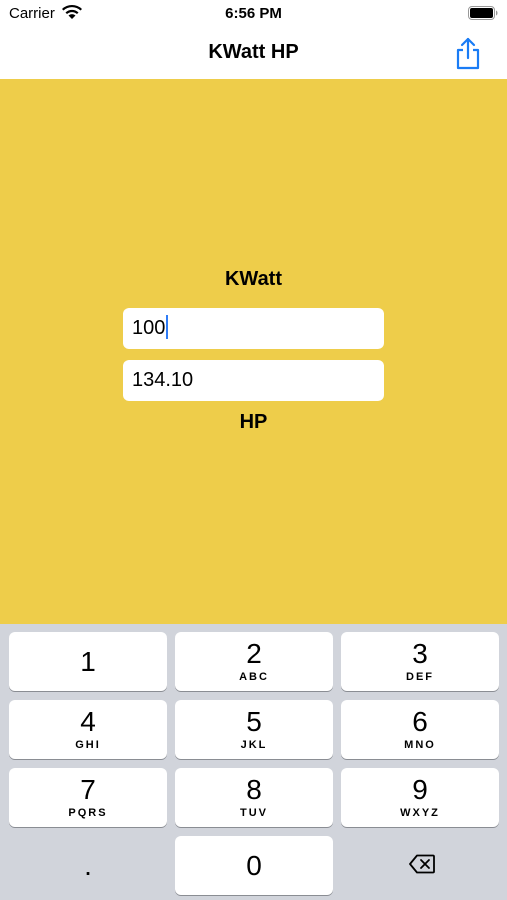 This screenshot has height=900, width=507. What do you see at coordinates (254, 789) in the screenshot?
I see `key-digit: 8` at bounding box center [254, 789].